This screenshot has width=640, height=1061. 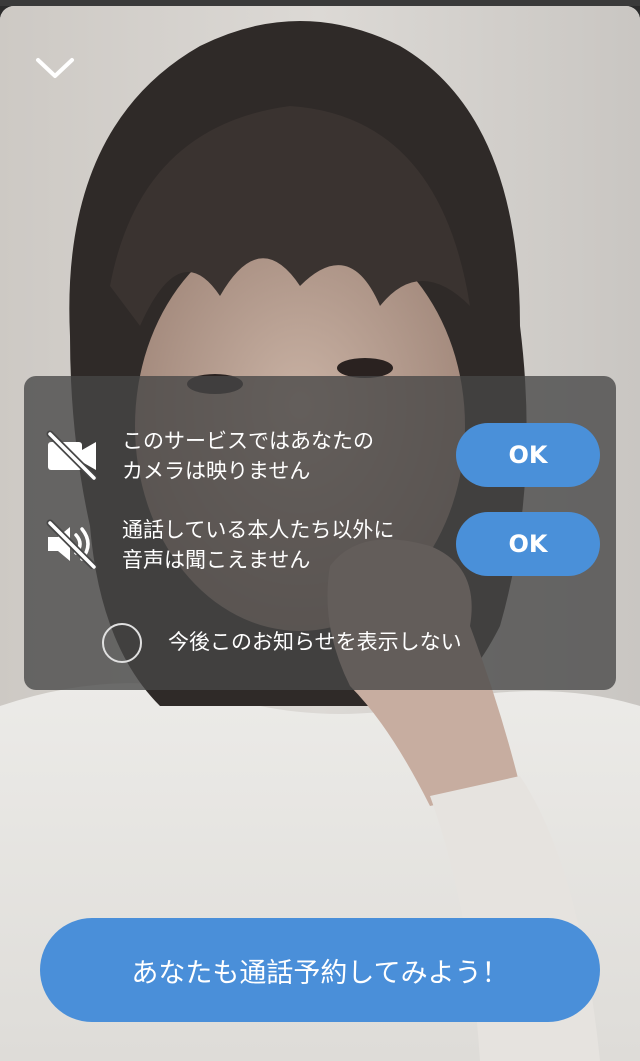 What do you see at coordinates (72, 545) in the screenshot?
I see `speaker-muted-icon` at bounding box center [72, 545].